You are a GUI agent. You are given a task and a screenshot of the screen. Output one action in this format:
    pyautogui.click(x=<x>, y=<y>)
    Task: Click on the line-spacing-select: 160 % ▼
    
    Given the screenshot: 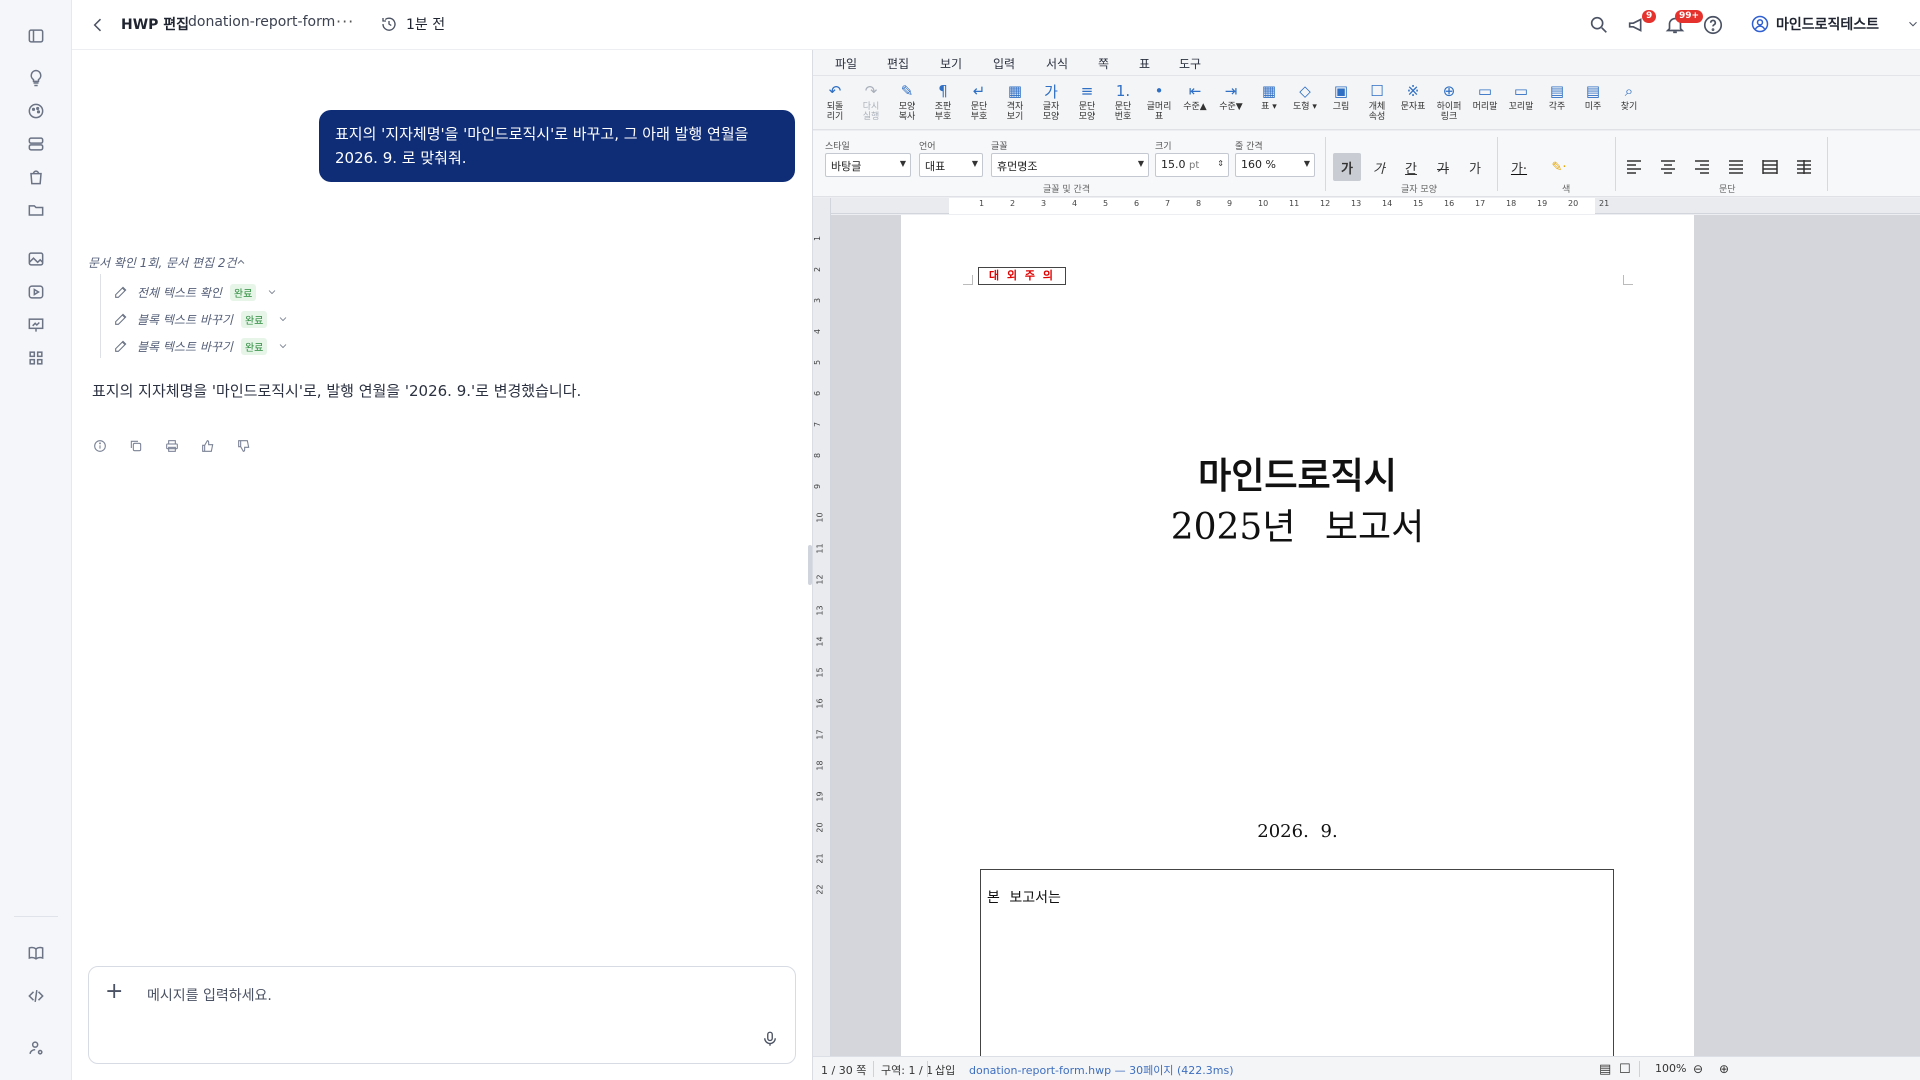 What is the action you would take?
    pyautogui.click(x=1275, y=165)
    